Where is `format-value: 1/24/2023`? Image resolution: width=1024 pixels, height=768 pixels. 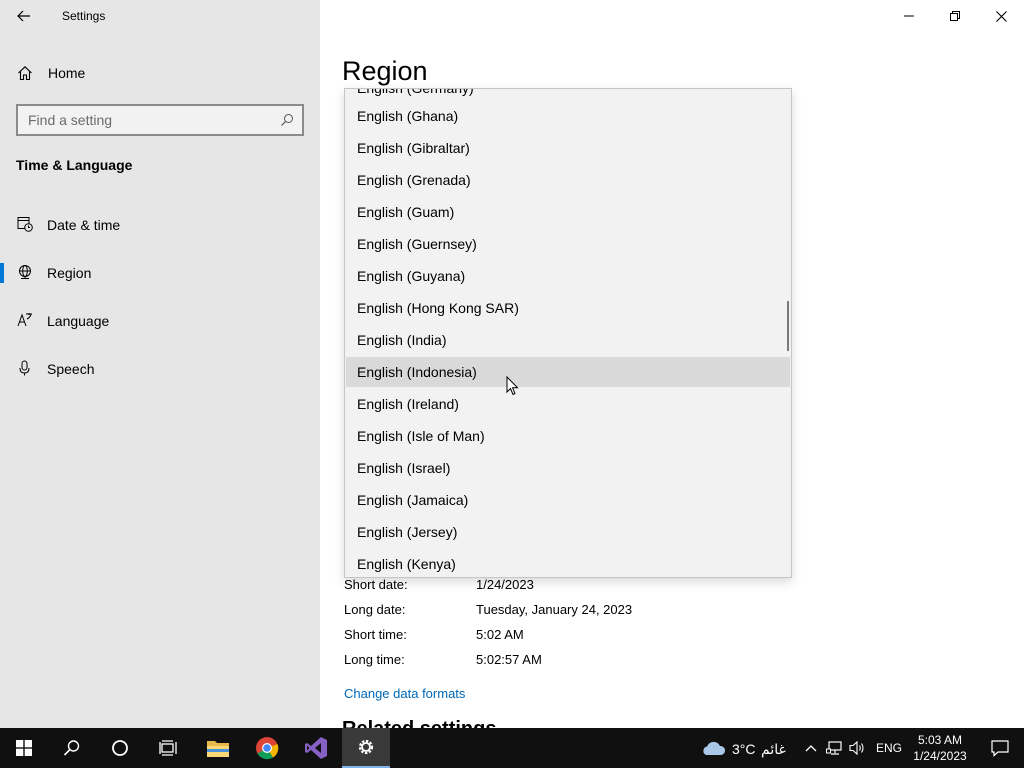 format-value: 1/24/2023 is located at coordinates (505, 584).